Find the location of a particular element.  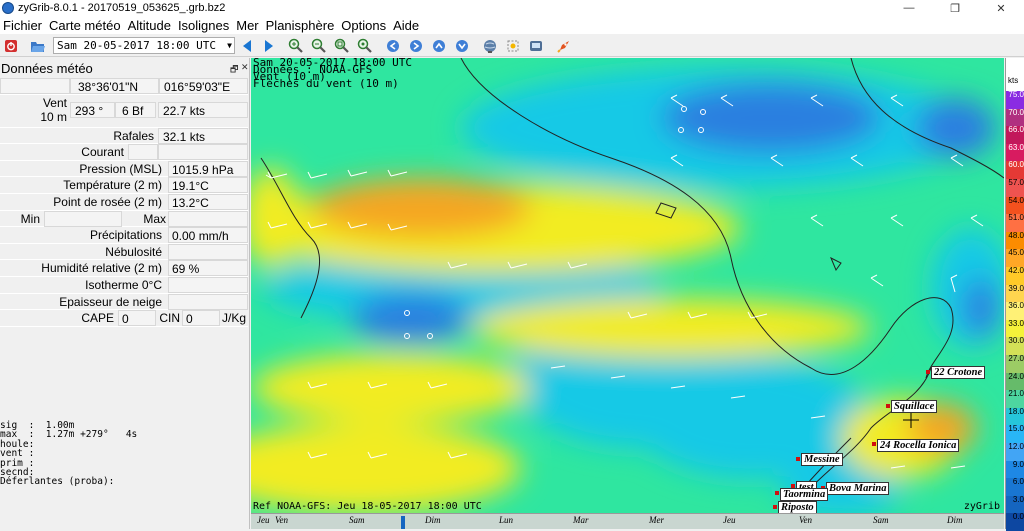

coord-row: 38°36'01"N 016°59'03"E is located at coordinates (124, 86).